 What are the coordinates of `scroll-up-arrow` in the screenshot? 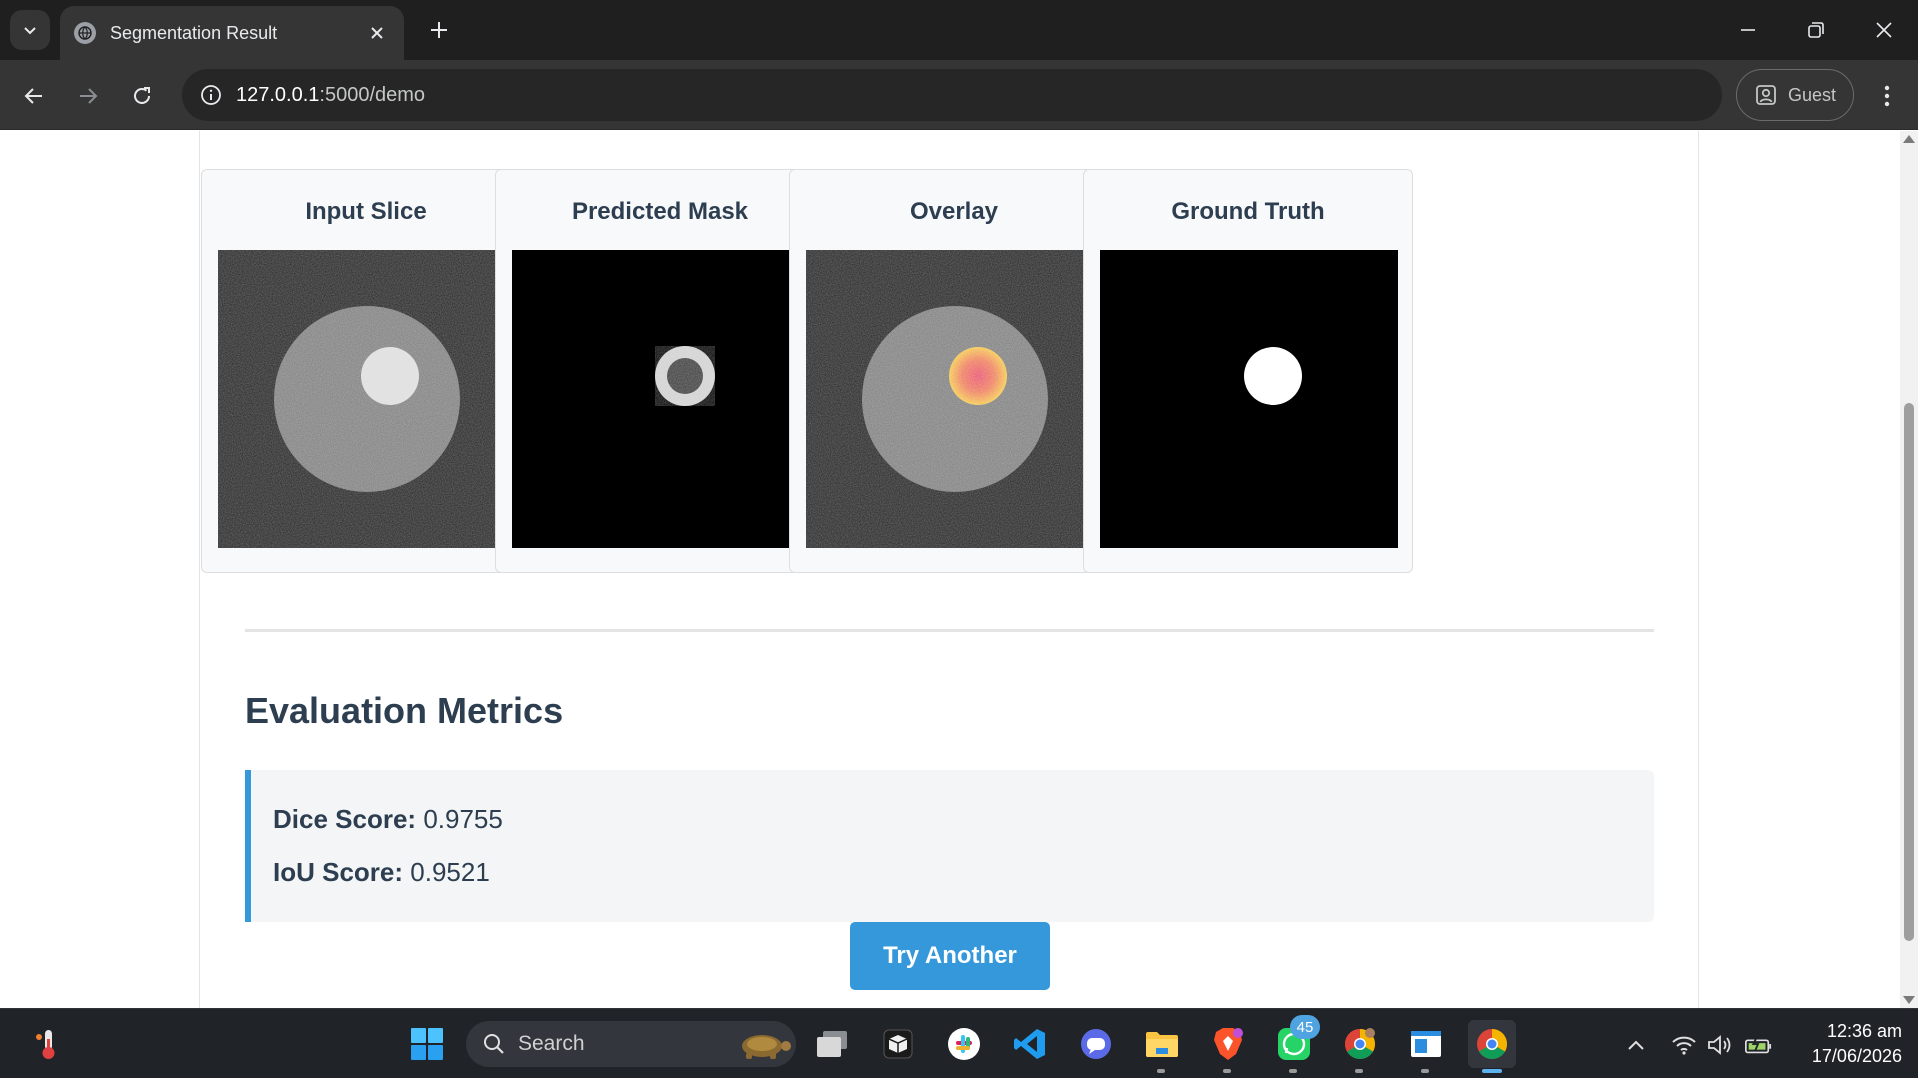 It's located at (1909, 139).